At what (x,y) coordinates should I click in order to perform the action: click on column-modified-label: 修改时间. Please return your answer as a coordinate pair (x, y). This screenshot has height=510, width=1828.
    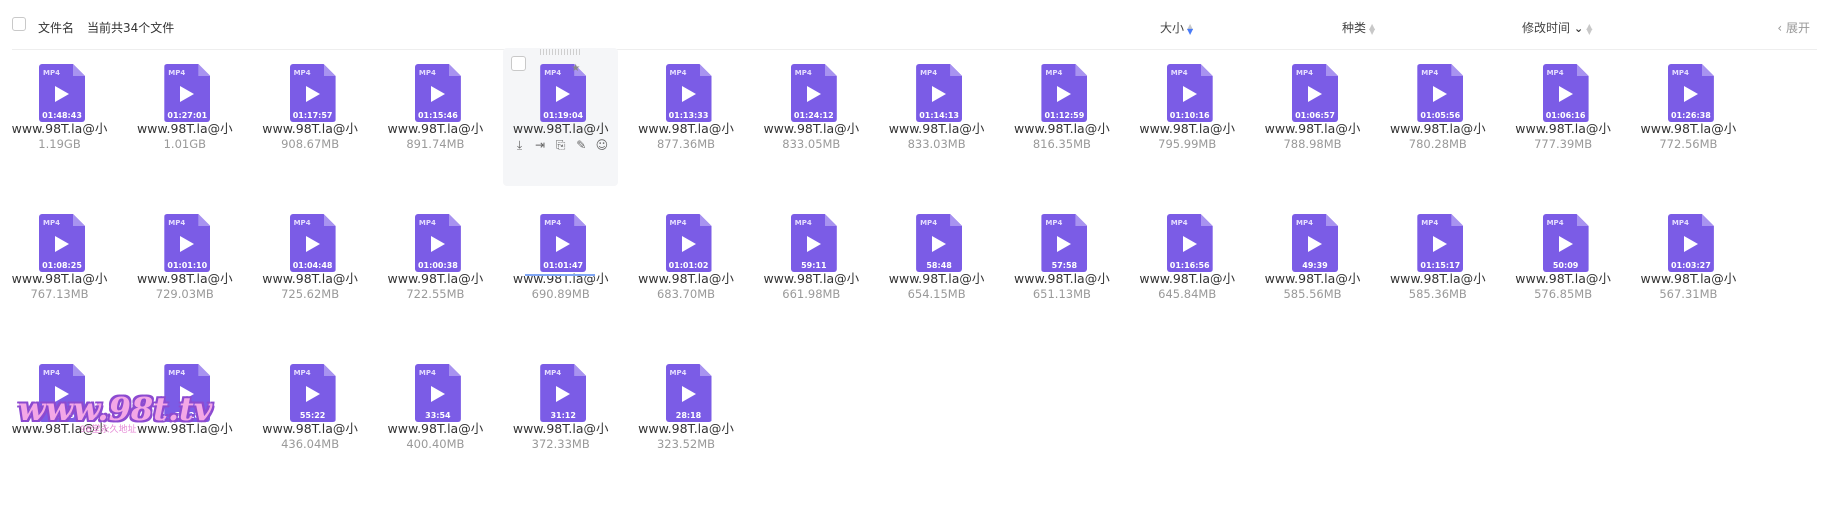
    Looking at the image, I should click on (1546, 28).